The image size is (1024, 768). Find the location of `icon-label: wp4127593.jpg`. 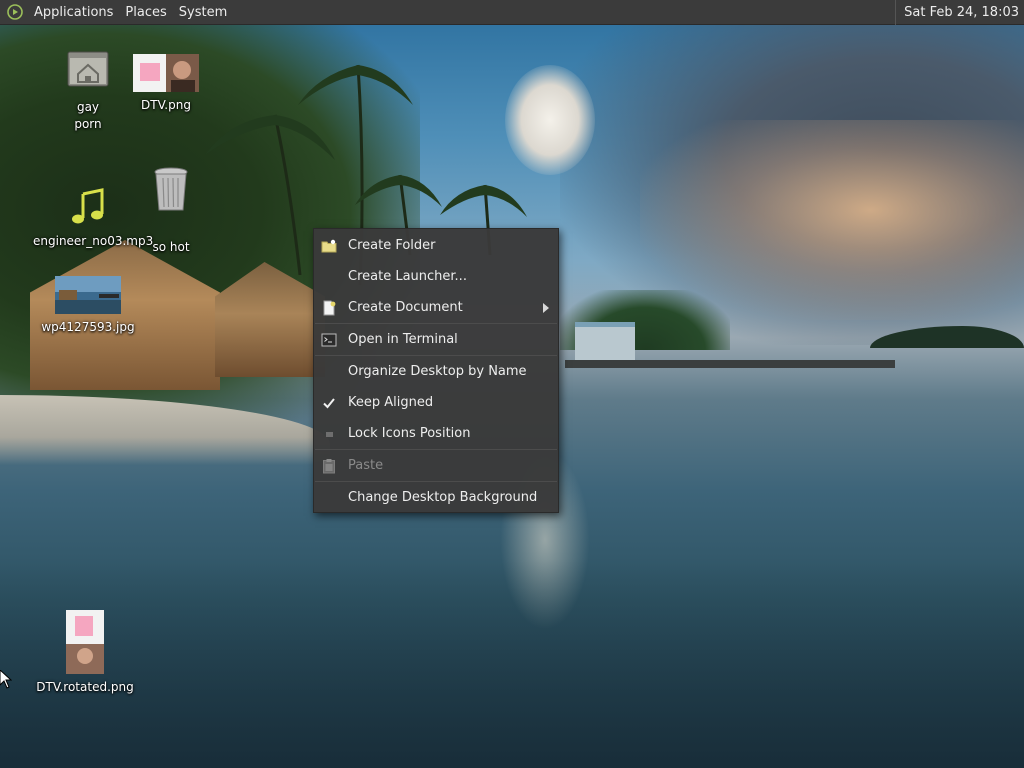

icon-label: wp4127593.jpg is located at coordinates (88, 327).